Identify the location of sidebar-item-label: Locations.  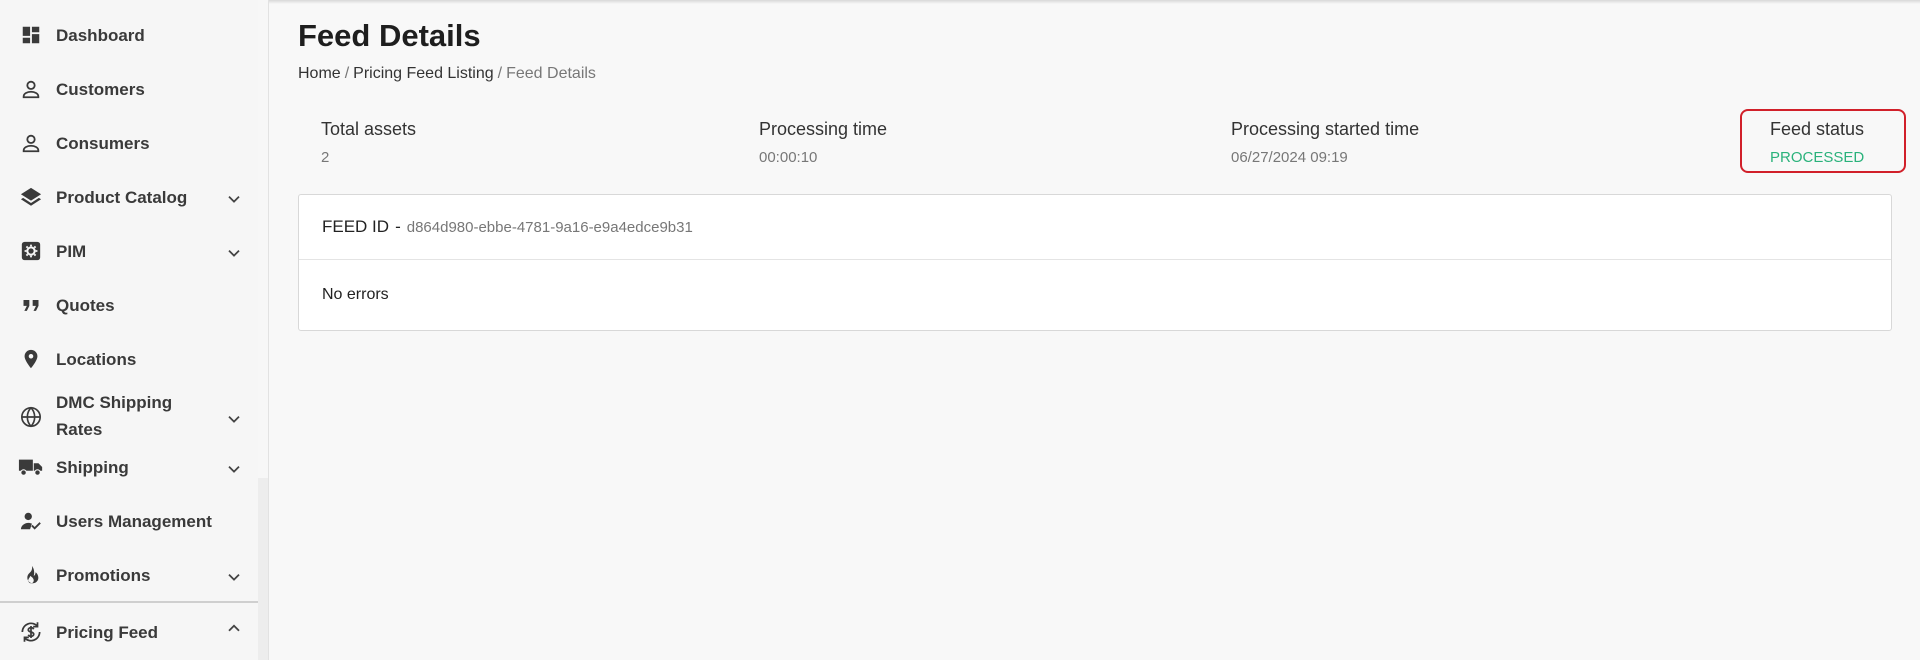
(96, 359).